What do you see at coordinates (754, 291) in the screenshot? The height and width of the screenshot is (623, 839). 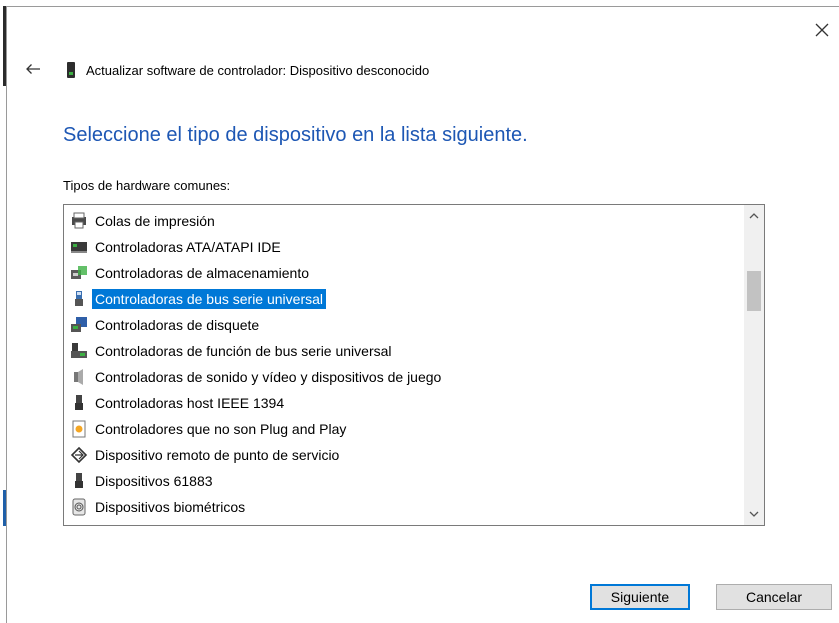 I see `scroll-thumb` at bounding box center [754, 291].